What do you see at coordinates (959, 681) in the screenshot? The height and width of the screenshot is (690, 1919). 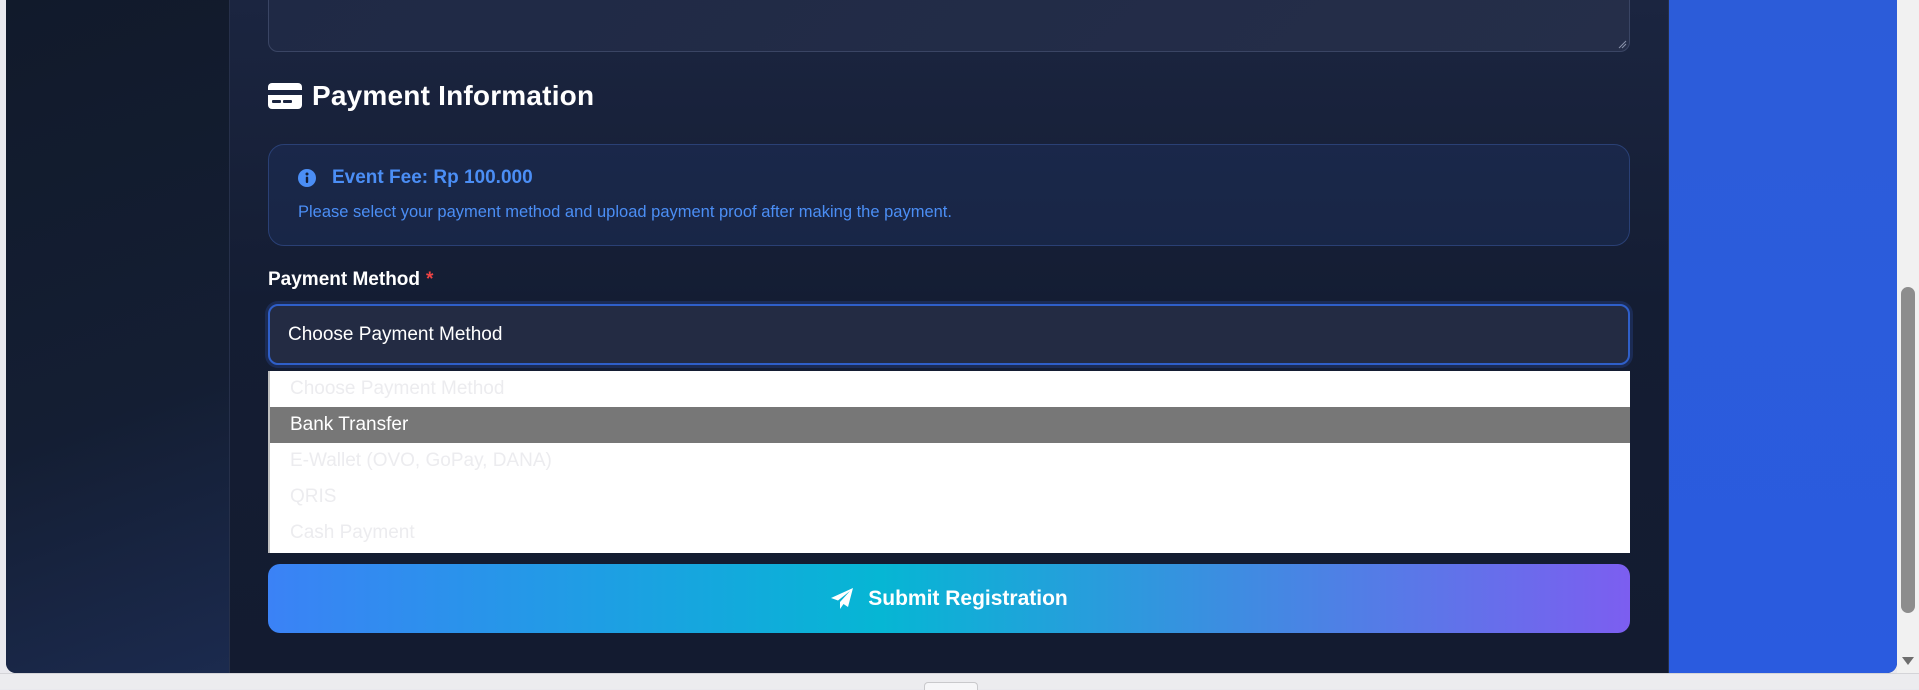 I see `browser-bottom-bar` at bounding box center [959, 681].